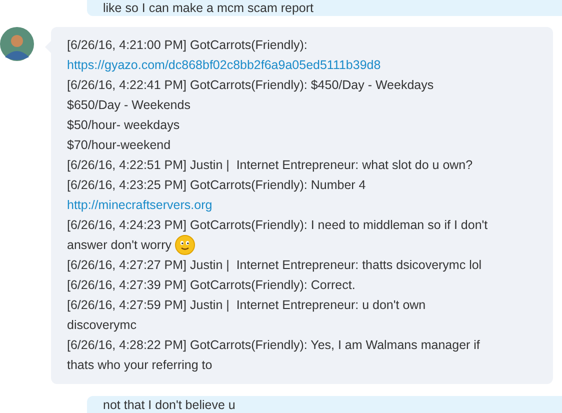 The image size is (562, 413). What do you see at coordinates (139, 365) in the screenshot?
I see `message-text: thats who your referring to` at bounding box center [139, 365].